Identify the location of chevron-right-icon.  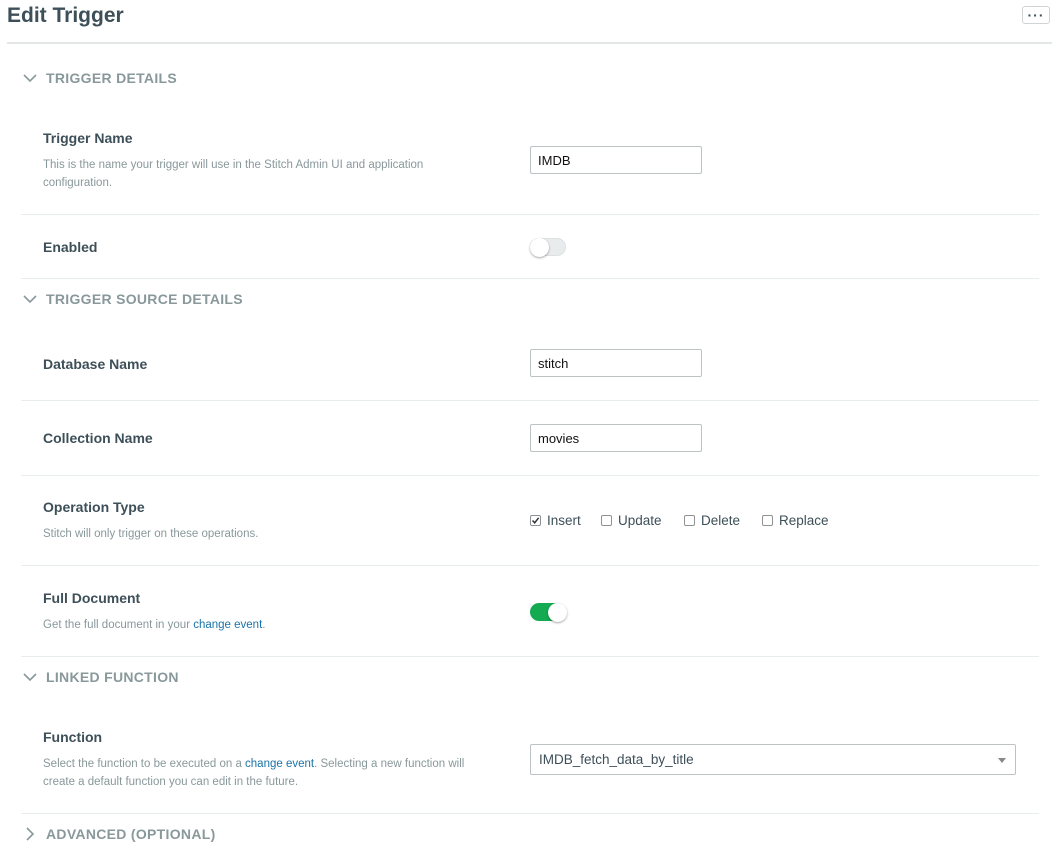
(30, 834).